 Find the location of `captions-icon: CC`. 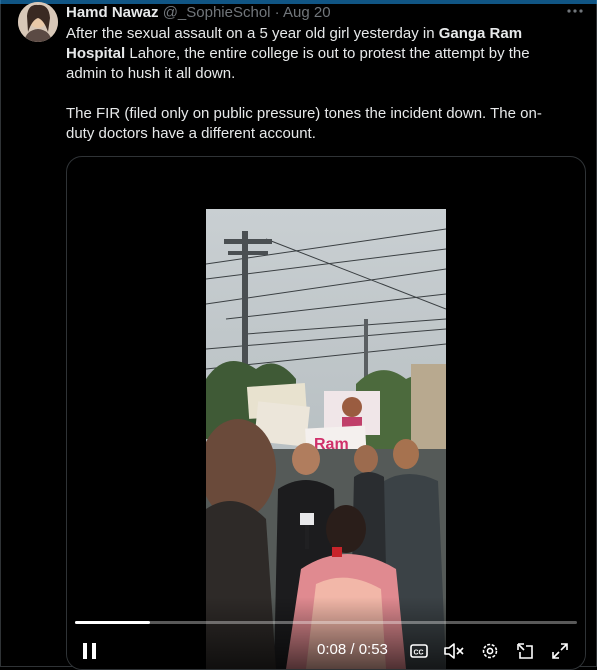

captions-icon: CC is located at coordinates (419, 653).